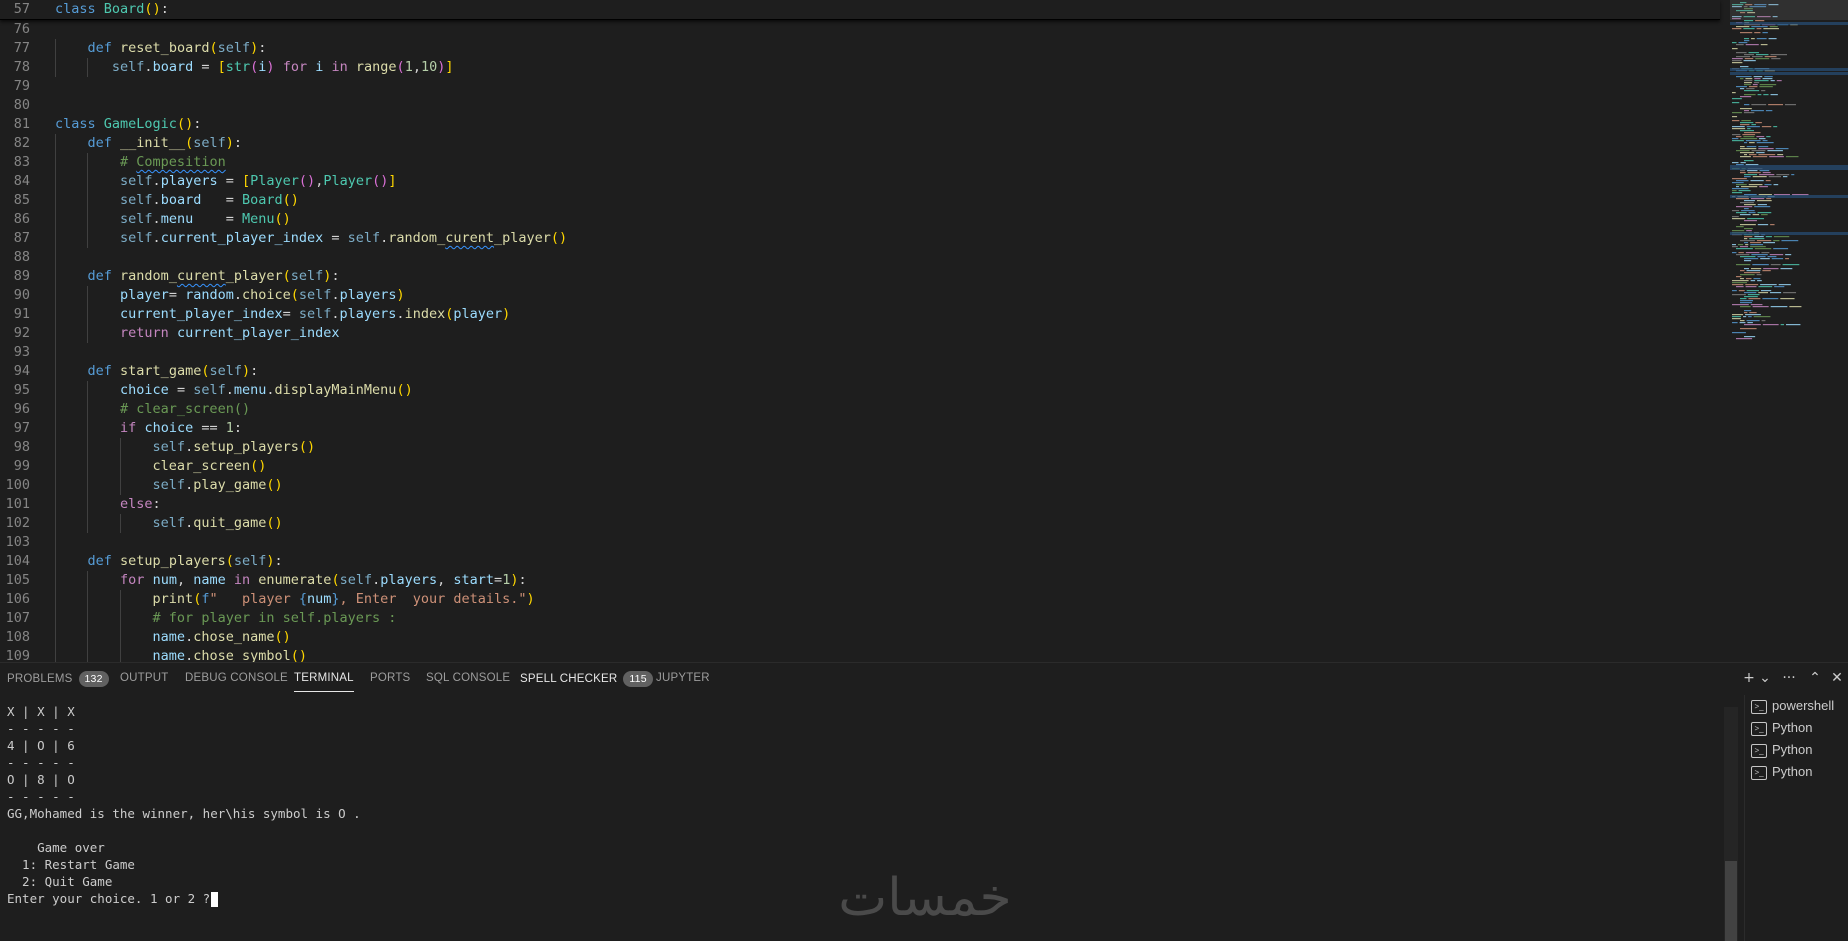 This screenshot has height=941, width=1848. What do you see at coordinates (860, 181) in the screenshot?
I see `code-line: 84 self.players = [Player(),Player()]` at bounding box center [860, 181].